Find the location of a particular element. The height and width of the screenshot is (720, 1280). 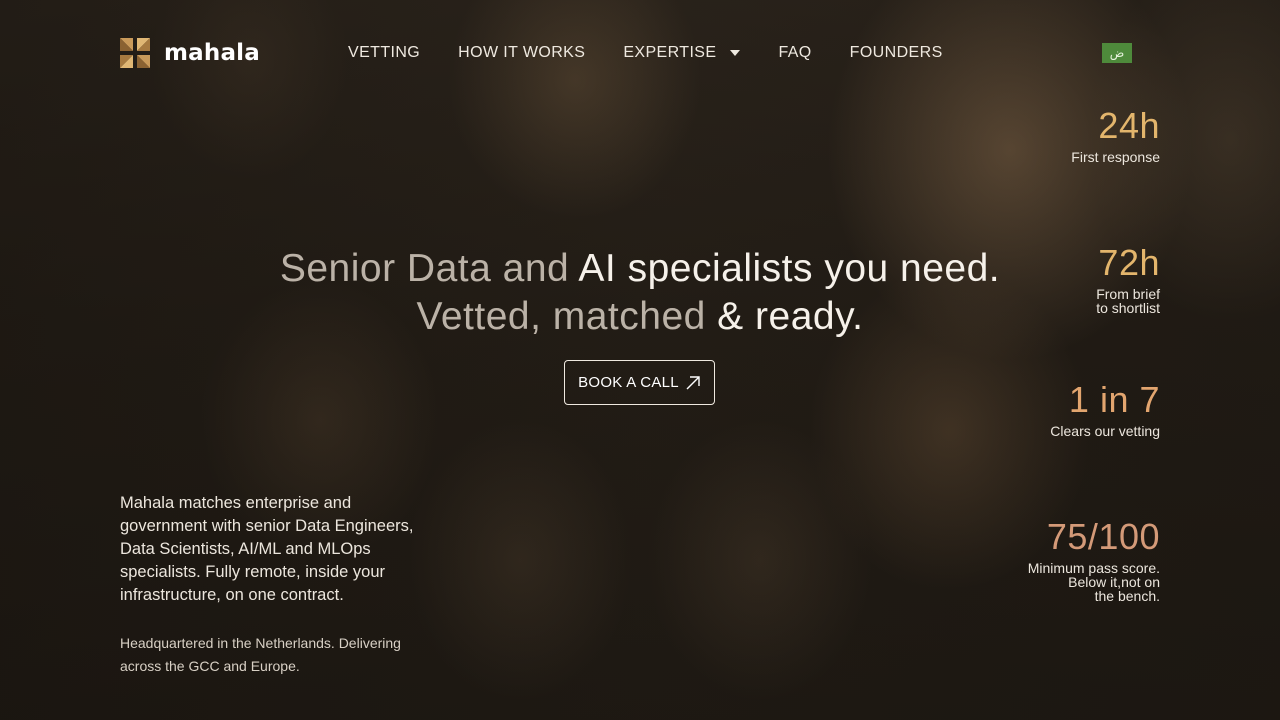

stat-vetting-rate: 1 in 7 Clears our vetting is located at coordinates (1105, 409).